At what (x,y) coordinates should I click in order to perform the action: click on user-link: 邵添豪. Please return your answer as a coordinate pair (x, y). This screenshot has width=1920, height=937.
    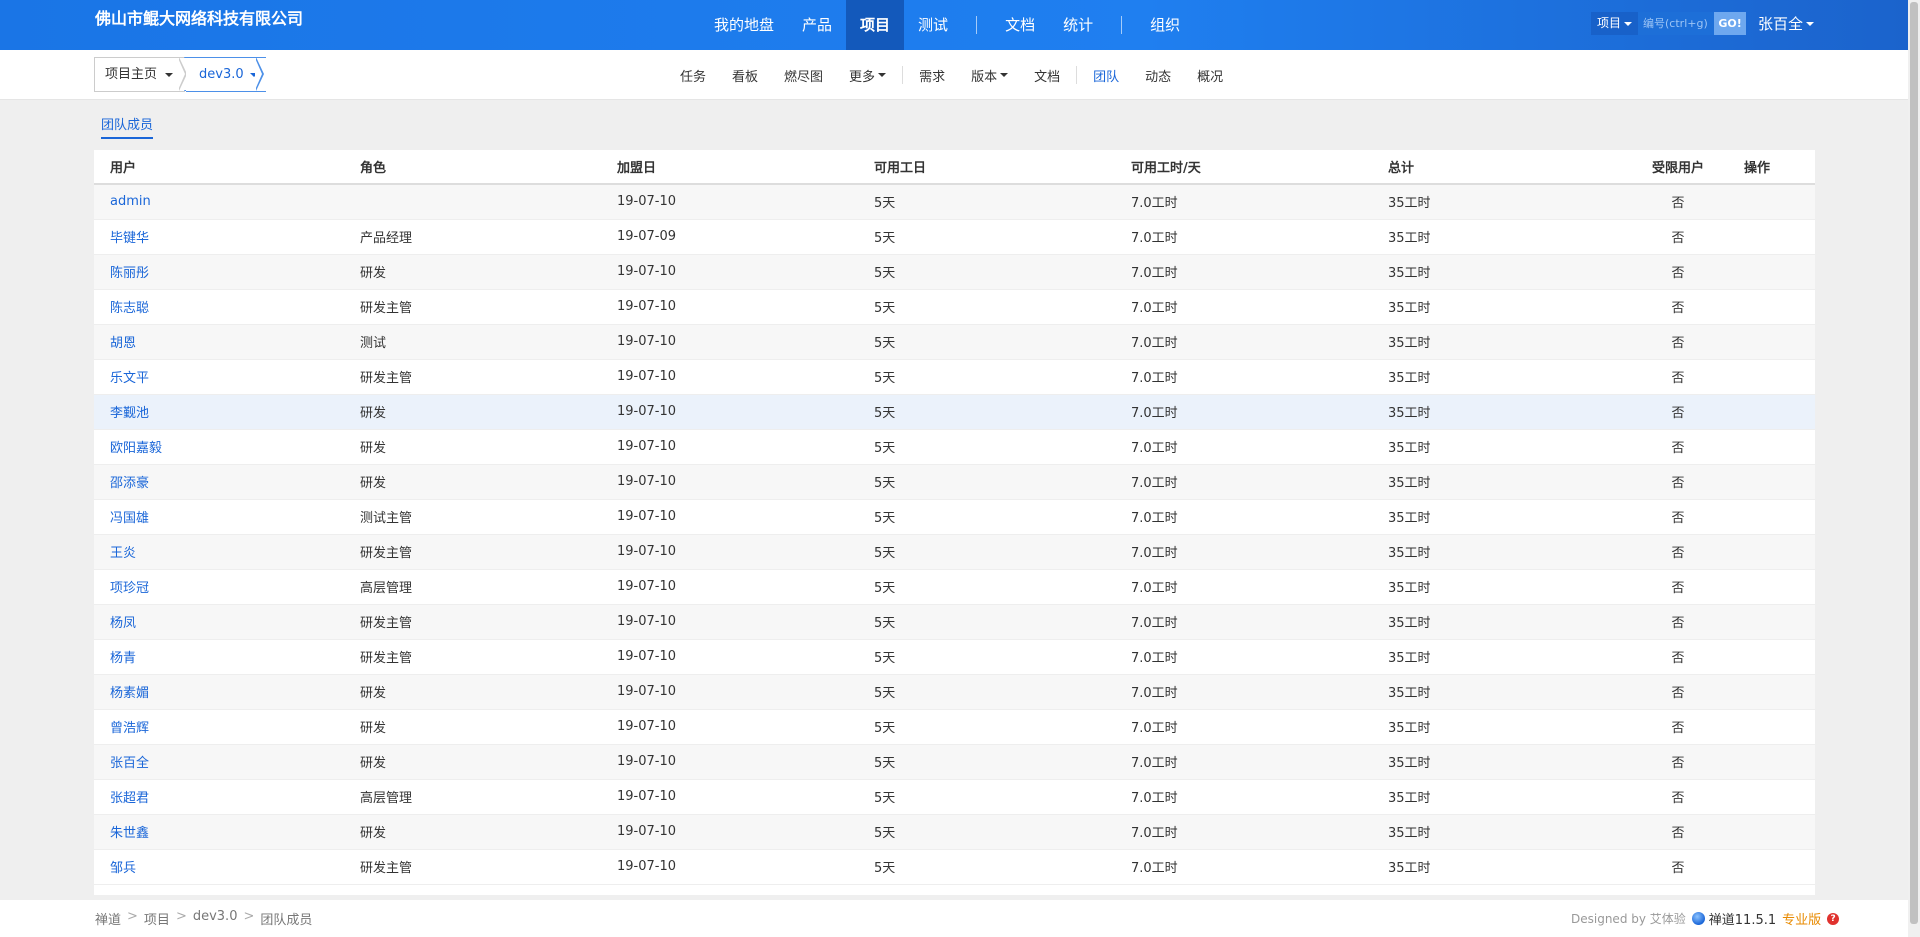
    Looking at the image, I should click on (129, 483).